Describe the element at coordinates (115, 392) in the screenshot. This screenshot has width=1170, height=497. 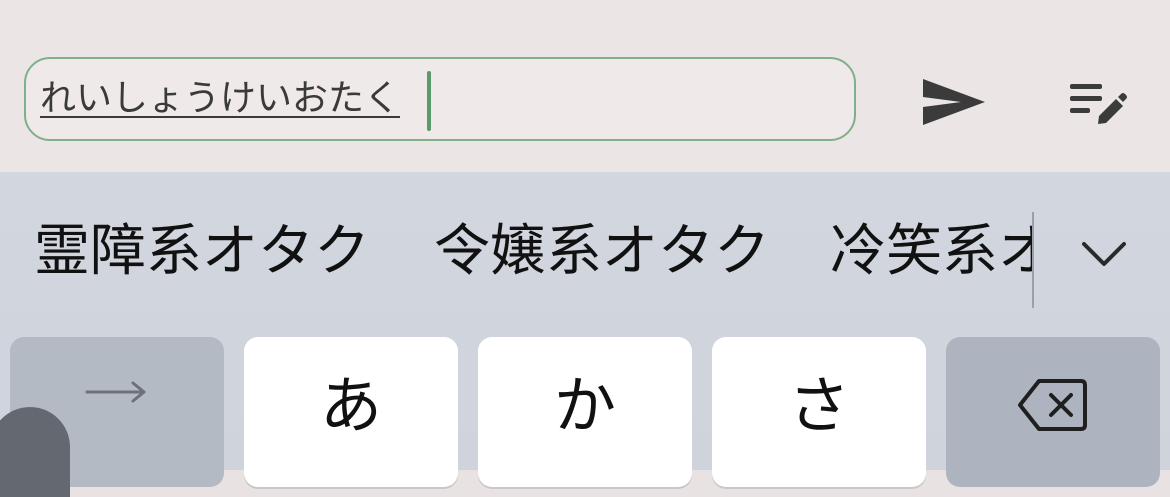
I see `arrow-right-icon` at that location.